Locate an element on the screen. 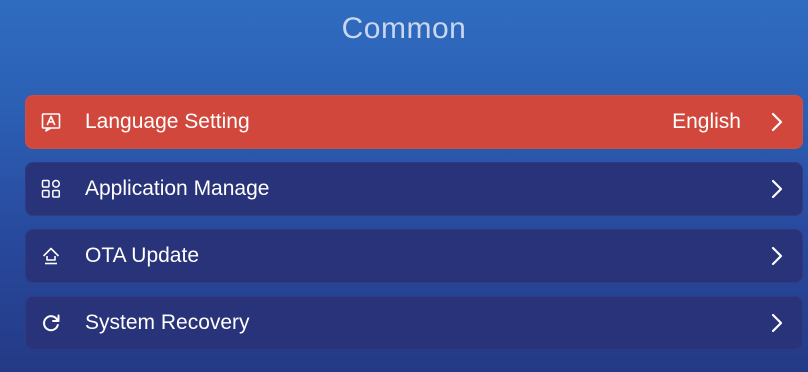  menu-item-language-setting: Language Setting English is located at coordinates (414, 122).